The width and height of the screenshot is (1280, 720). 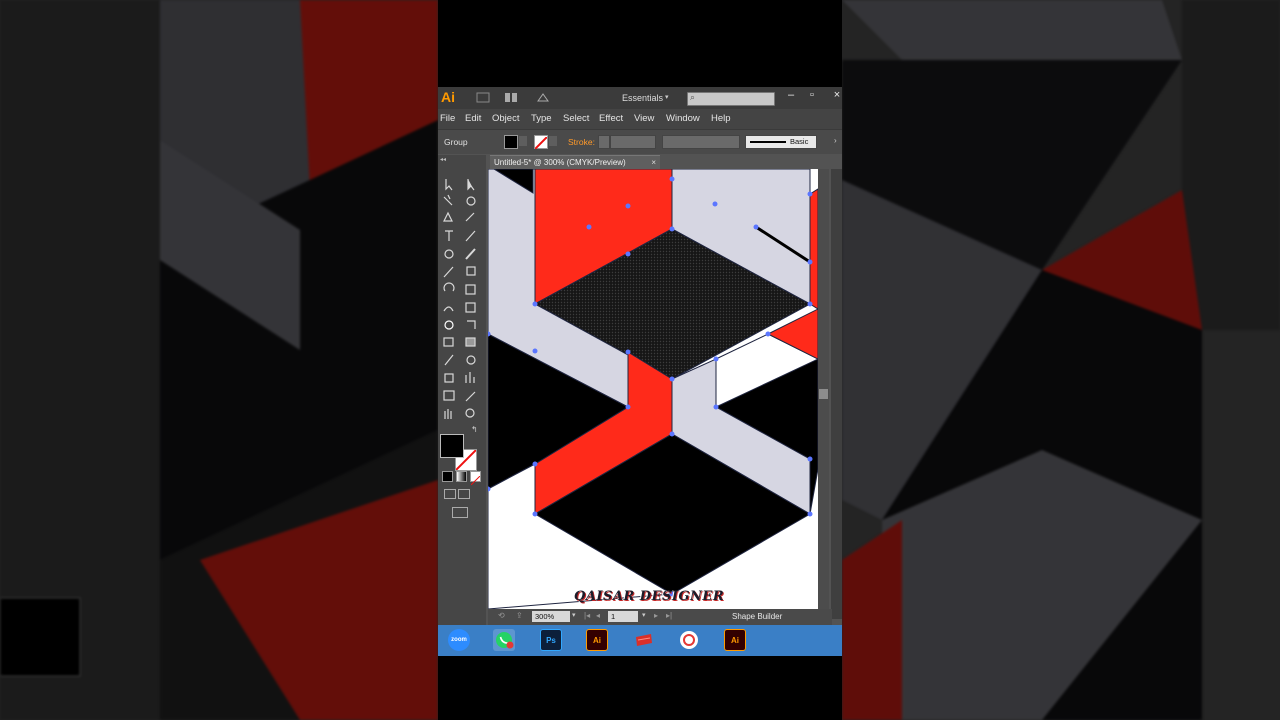 What do you see at coordinates (813, 249) in the screenshot?
I see `right-red-edge` at bounding box center [813, 249].